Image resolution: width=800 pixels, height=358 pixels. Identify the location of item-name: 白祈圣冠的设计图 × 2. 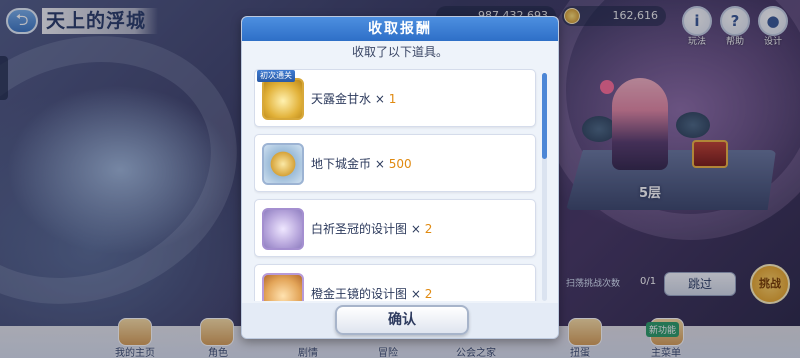
(371, 228).